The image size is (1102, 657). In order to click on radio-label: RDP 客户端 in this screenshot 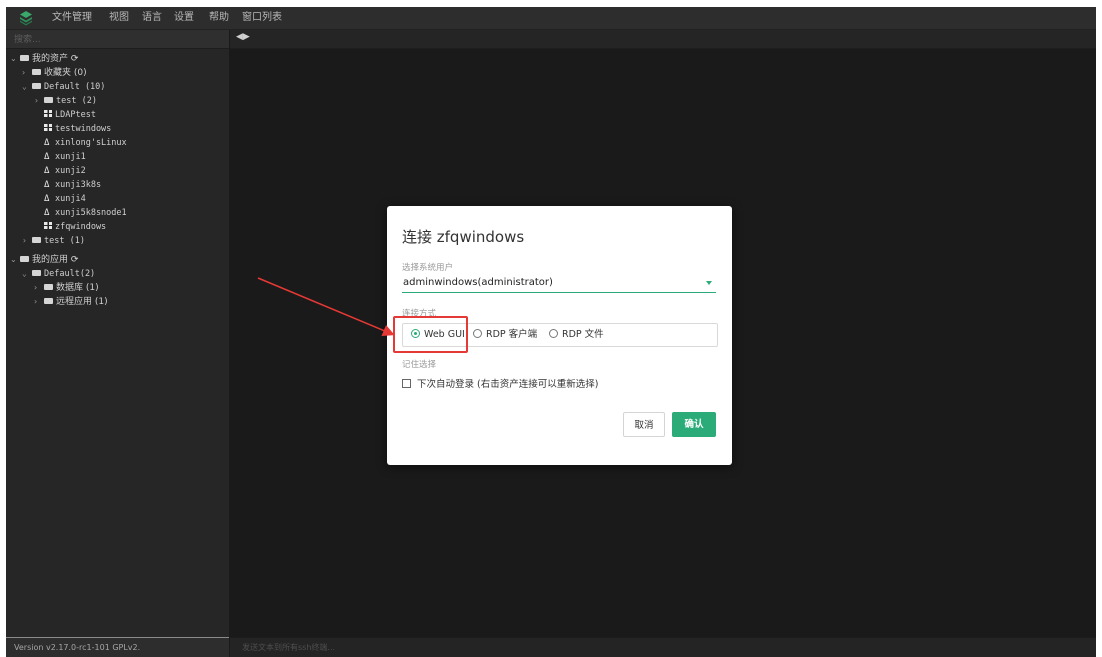, I will do `click(512, 334)`.